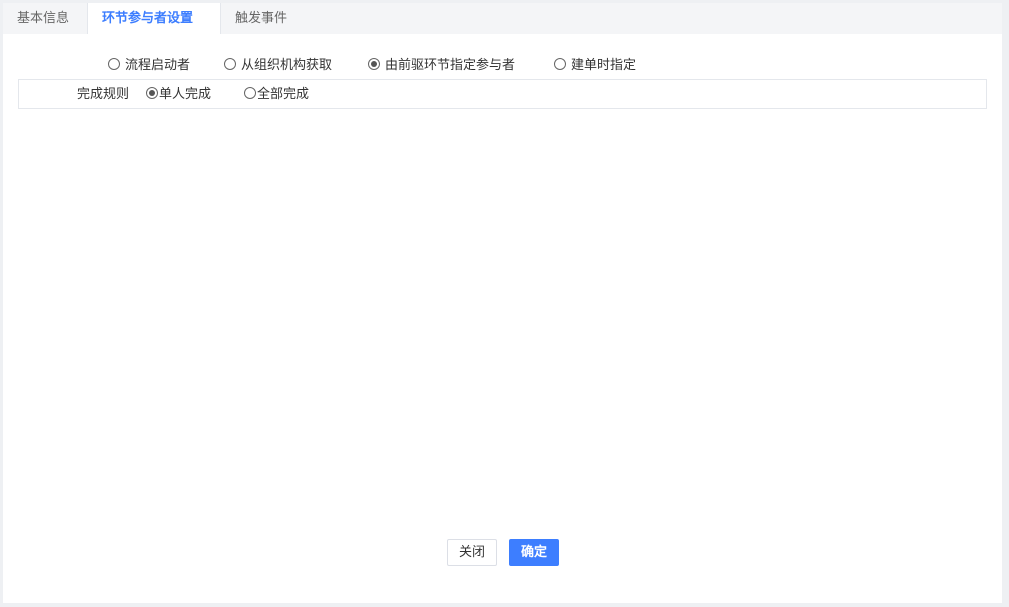 This screenshot has height=607, width=1009. I want to click on radio-option-label: 从组织机构获取, so click(287, 65).